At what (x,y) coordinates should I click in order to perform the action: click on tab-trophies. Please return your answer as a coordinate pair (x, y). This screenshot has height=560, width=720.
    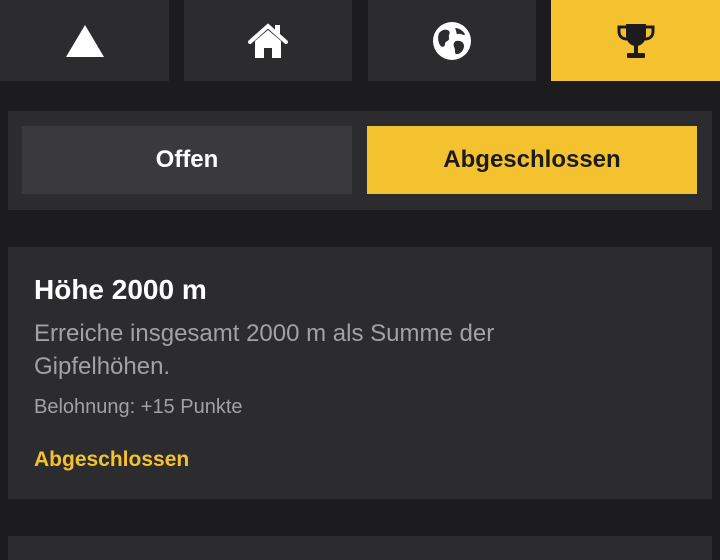
    Looking at the image, I should click on (635, 40).